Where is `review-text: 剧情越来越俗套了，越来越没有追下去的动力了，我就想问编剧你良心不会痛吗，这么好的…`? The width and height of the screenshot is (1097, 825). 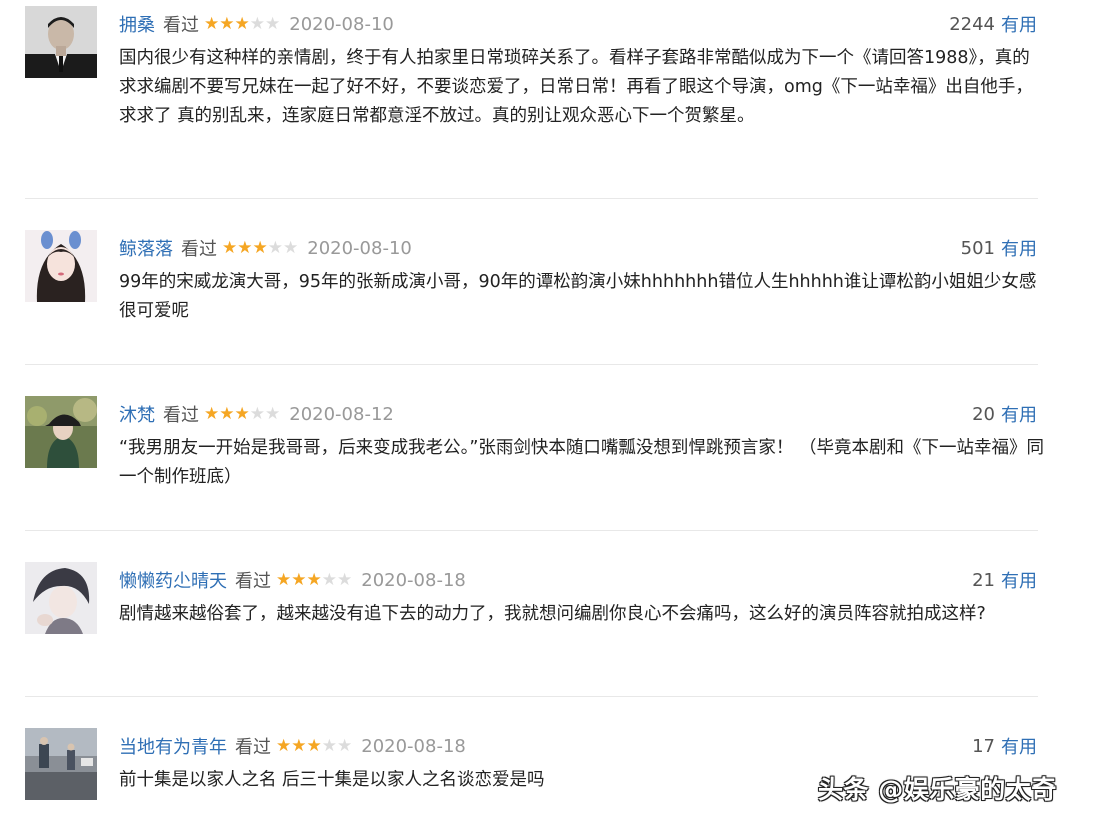 review-text: 剧情越来越俗套了，越来越没有追下去的动力了，我就想问编剧你良心不会痛吗，这么好的… is located at coordinates (552, 614).